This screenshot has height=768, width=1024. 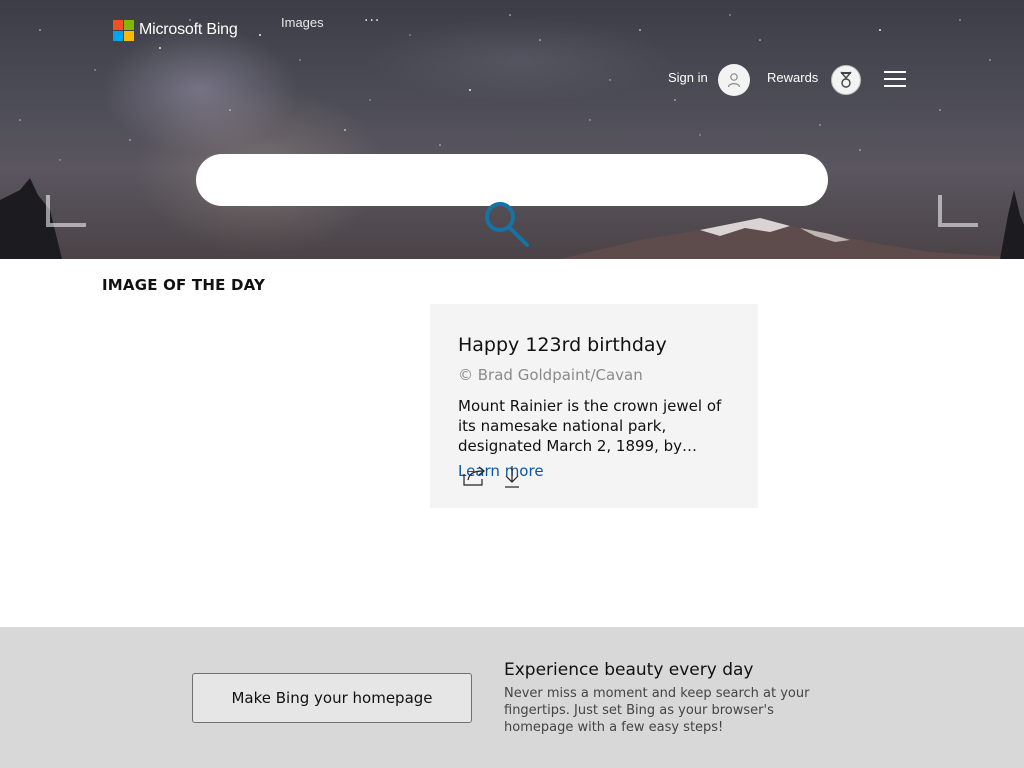 I want to click on share-icon, so click(x=475, y=476).